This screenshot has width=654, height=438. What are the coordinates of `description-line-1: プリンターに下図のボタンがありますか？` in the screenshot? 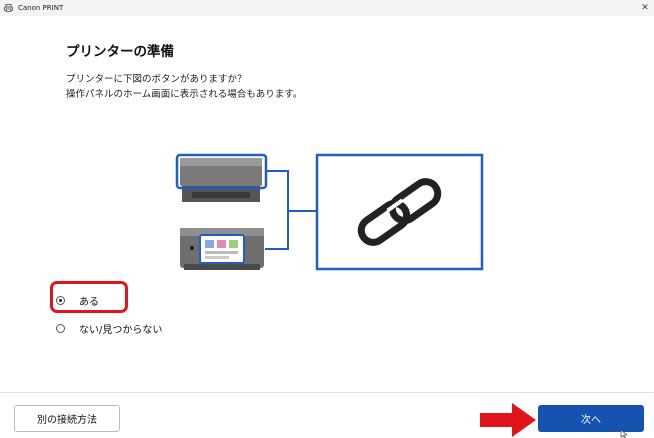 It's located at (156, 79).